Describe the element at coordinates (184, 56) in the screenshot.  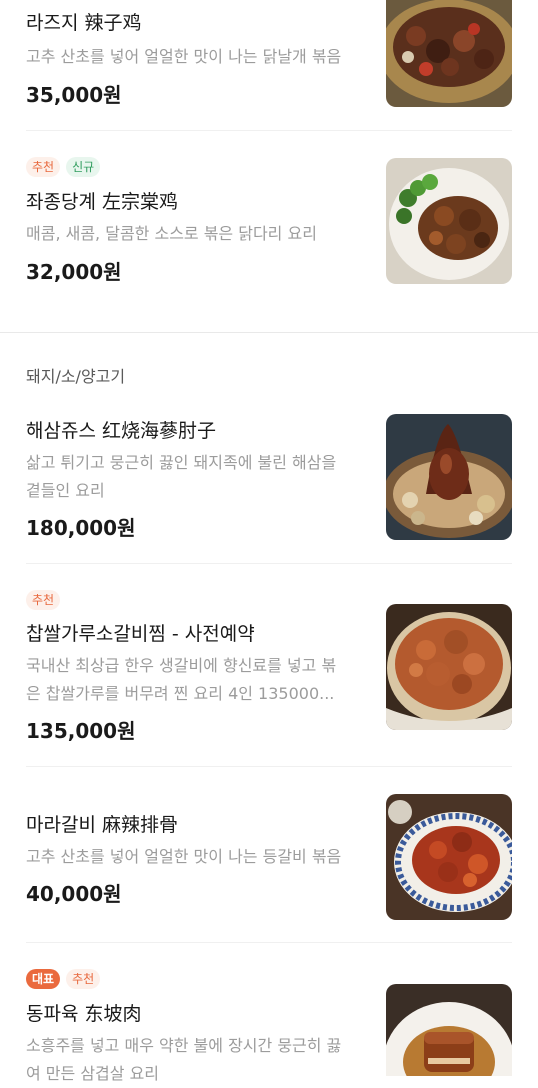
I see `menu-item-desc: 고추 산초를 넣어 얼얼한 맛이 나는 닭날개 볶음` at that location.